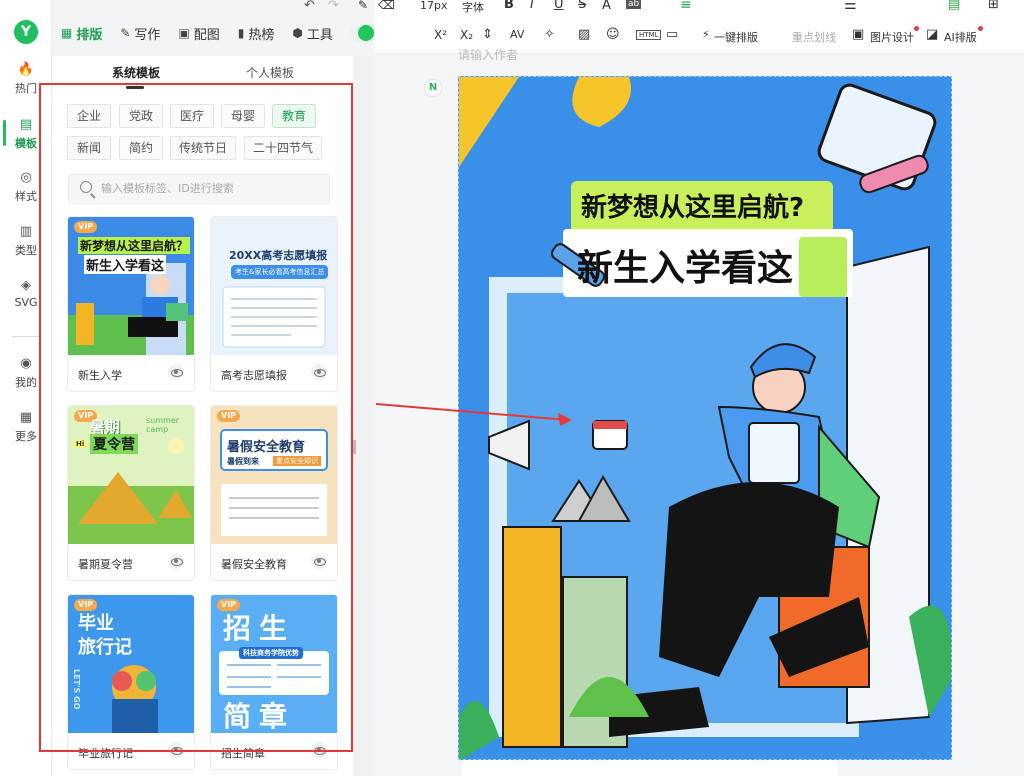 This screenshot has width=1024, height=776. What do you see at coordinates (89, 148) in the screenshot?
I see `chip-news: 新闻` at bounding box center [89, 148].